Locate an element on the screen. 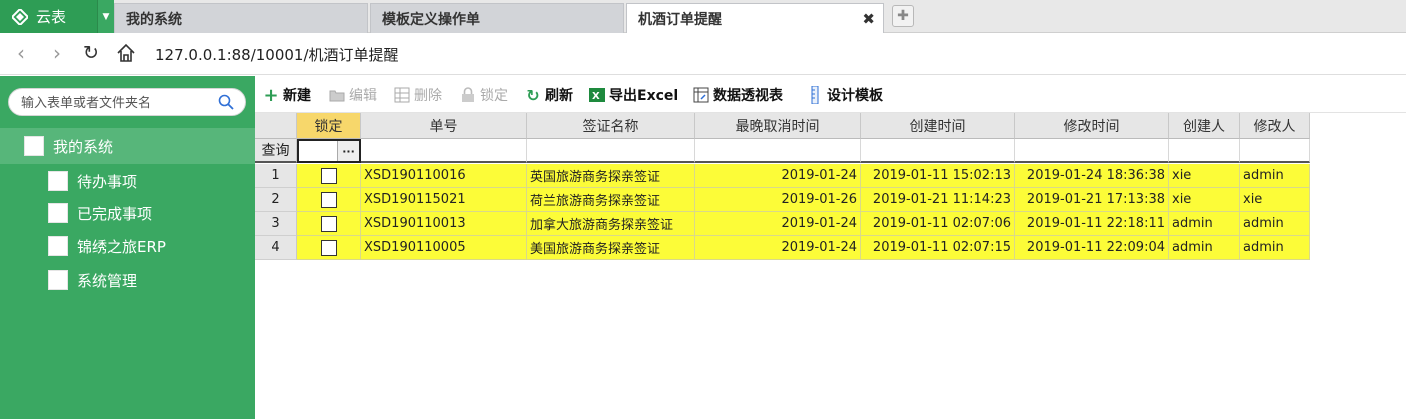 The width and height of the screenshot is (1406, 419). lock-button: 锁定 is located at coordinates (484, 95).